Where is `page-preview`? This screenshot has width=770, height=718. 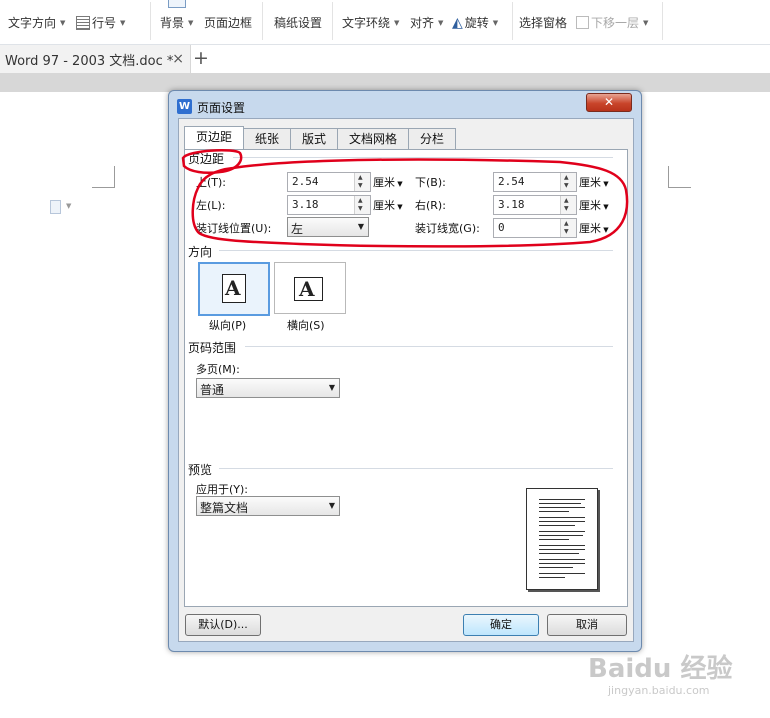 page-preview is located at coordinates (562, 539).